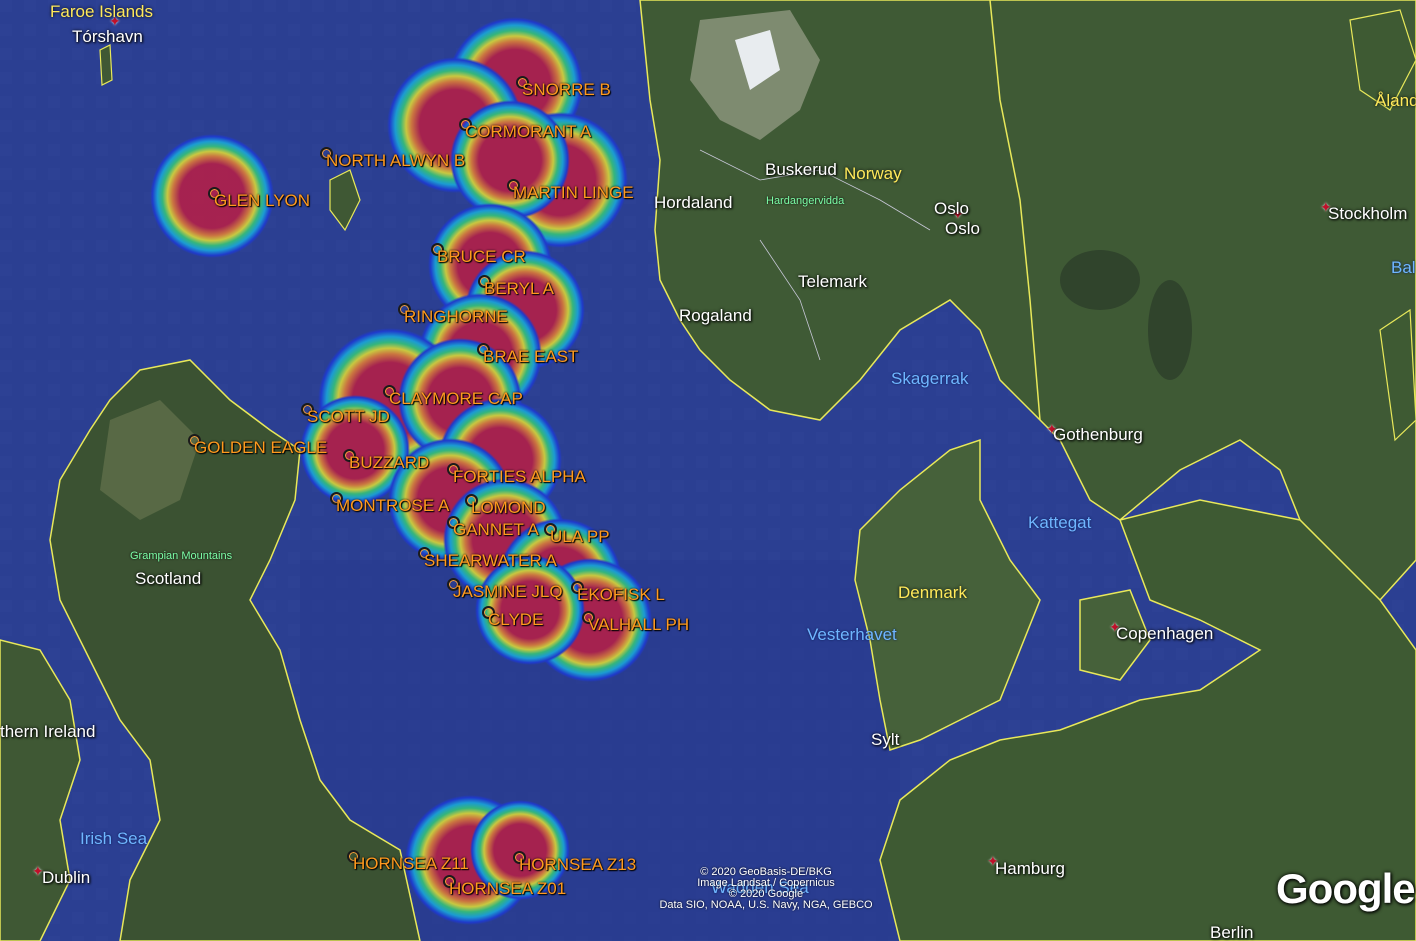 The height and width of the screenshot is (941, 1416). What do you see at coordinates (801, 169) in the screenshot?
I see `place-label: Buskerud` at bounding box center [801, 169].